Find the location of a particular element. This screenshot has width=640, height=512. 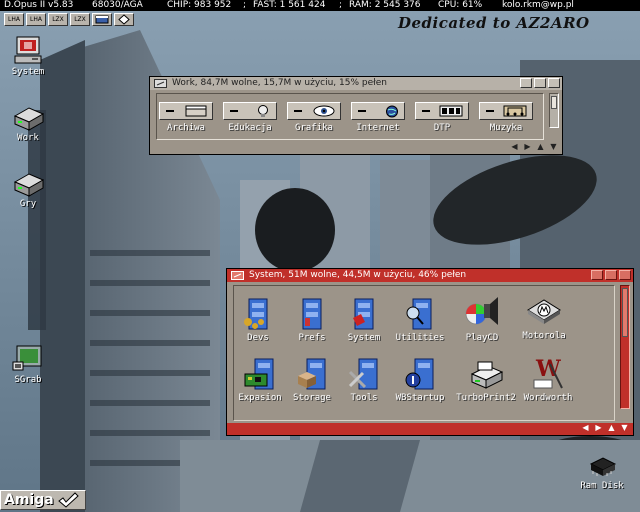

muzyka-button is located at coordinates (506, 111).